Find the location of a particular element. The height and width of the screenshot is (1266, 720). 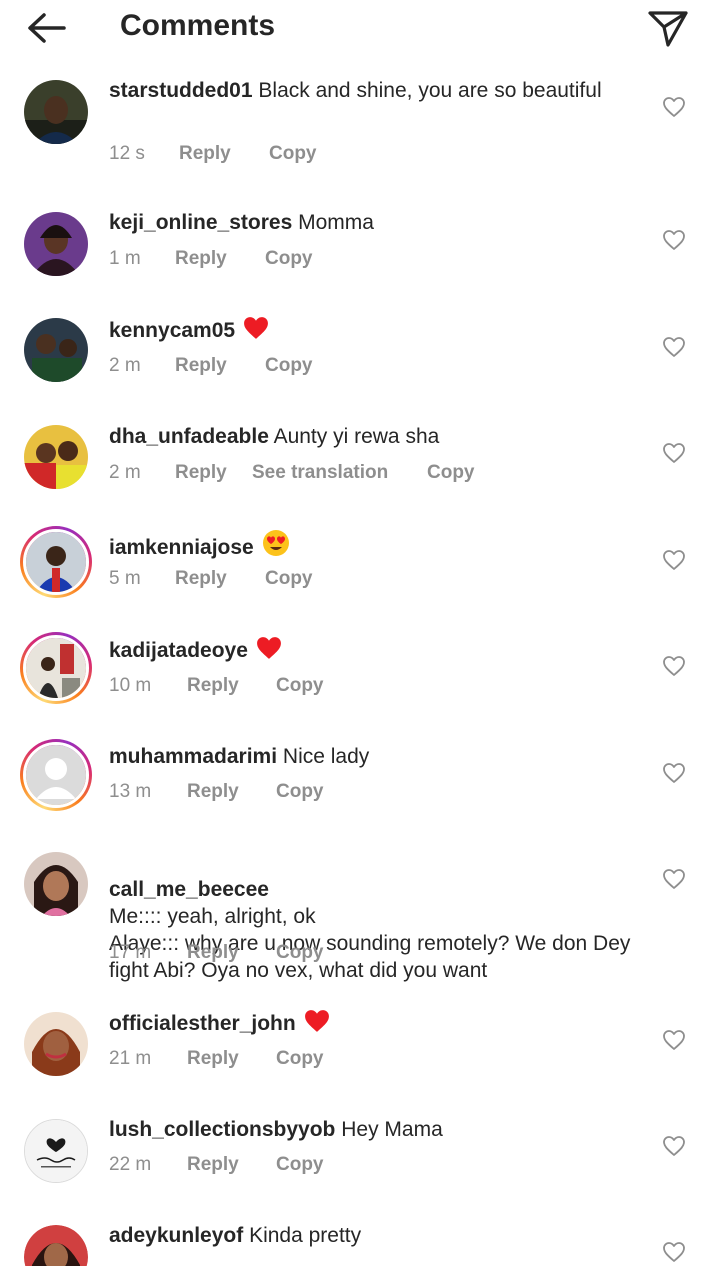

share-button is located at coordinates (668, 28).